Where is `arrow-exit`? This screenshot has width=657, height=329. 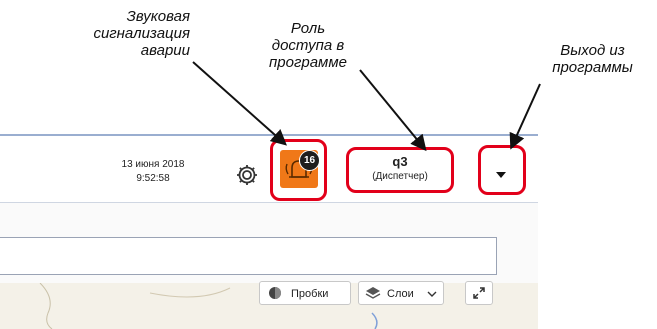 arrow-exit is located at coordinates (525, 116).